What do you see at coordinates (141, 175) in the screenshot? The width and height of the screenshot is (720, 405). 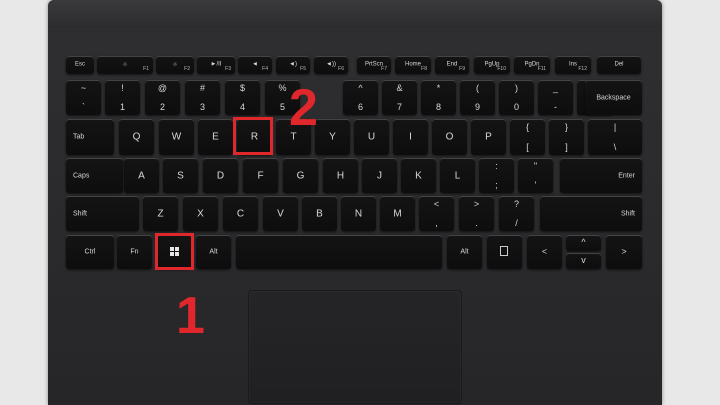 I see `key-a: A` at bounding box center [141, 175].